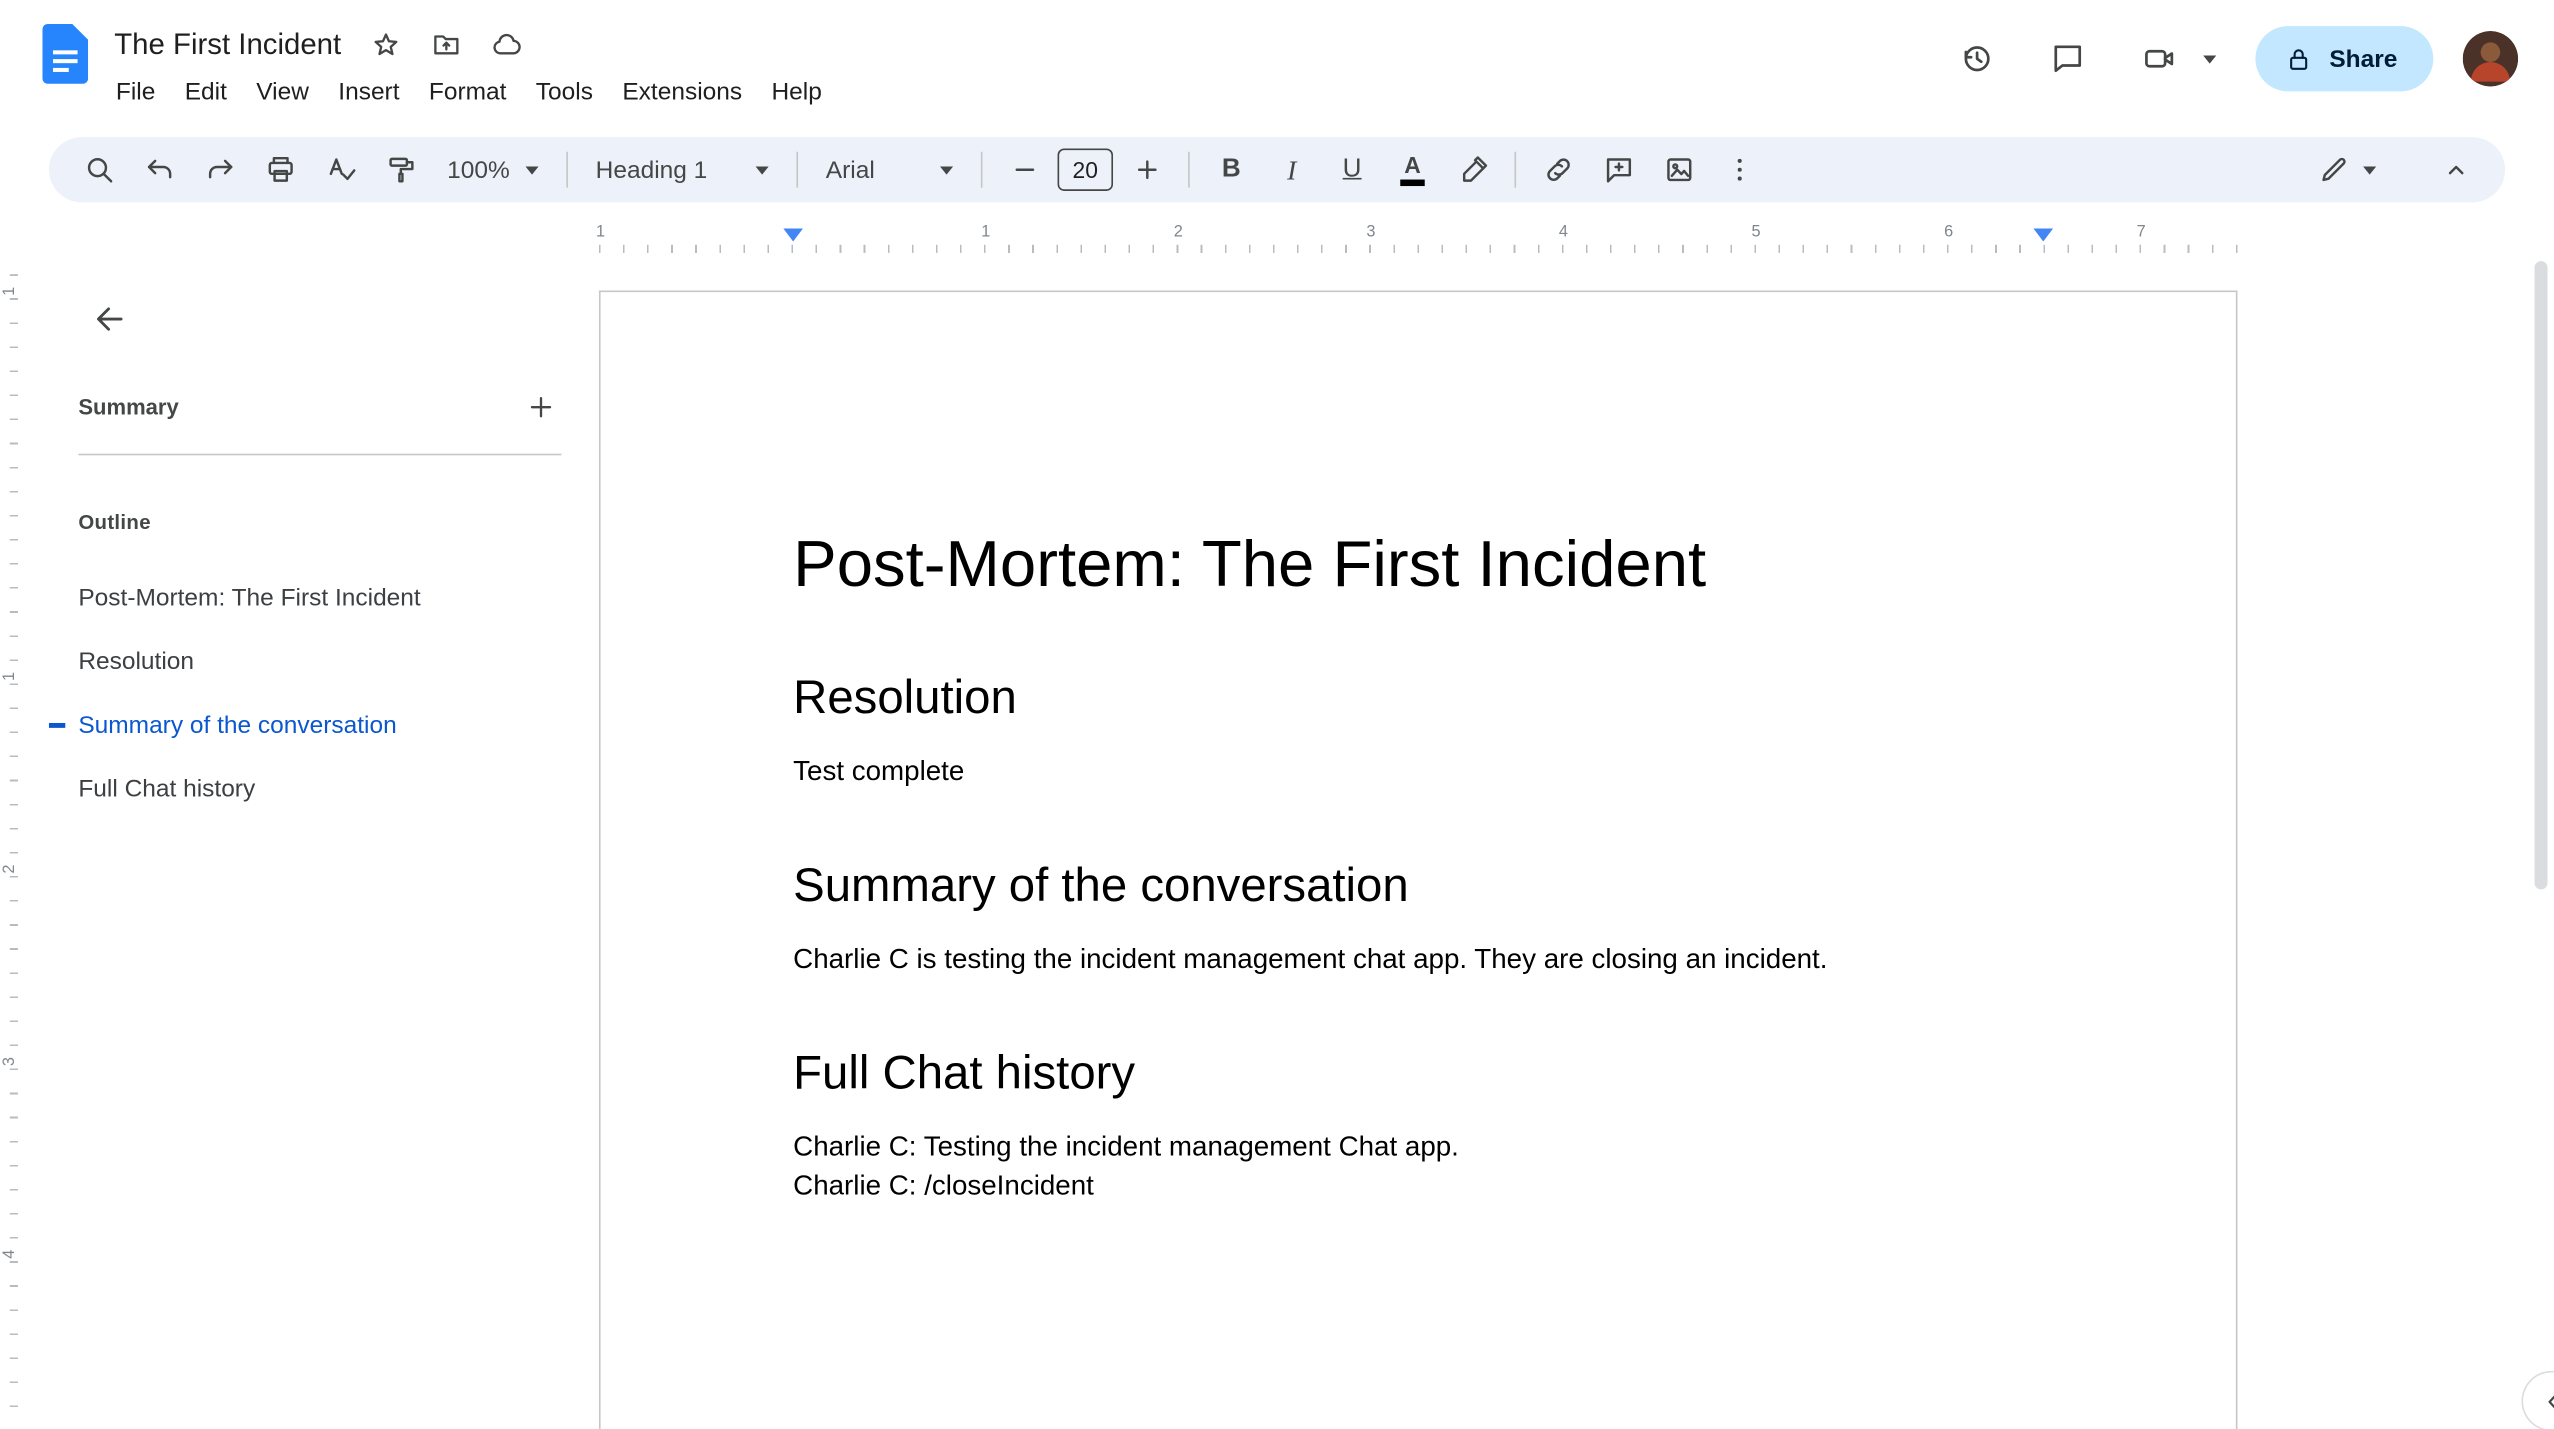  I want to click on ruler-ticks, so click(1419, 248).